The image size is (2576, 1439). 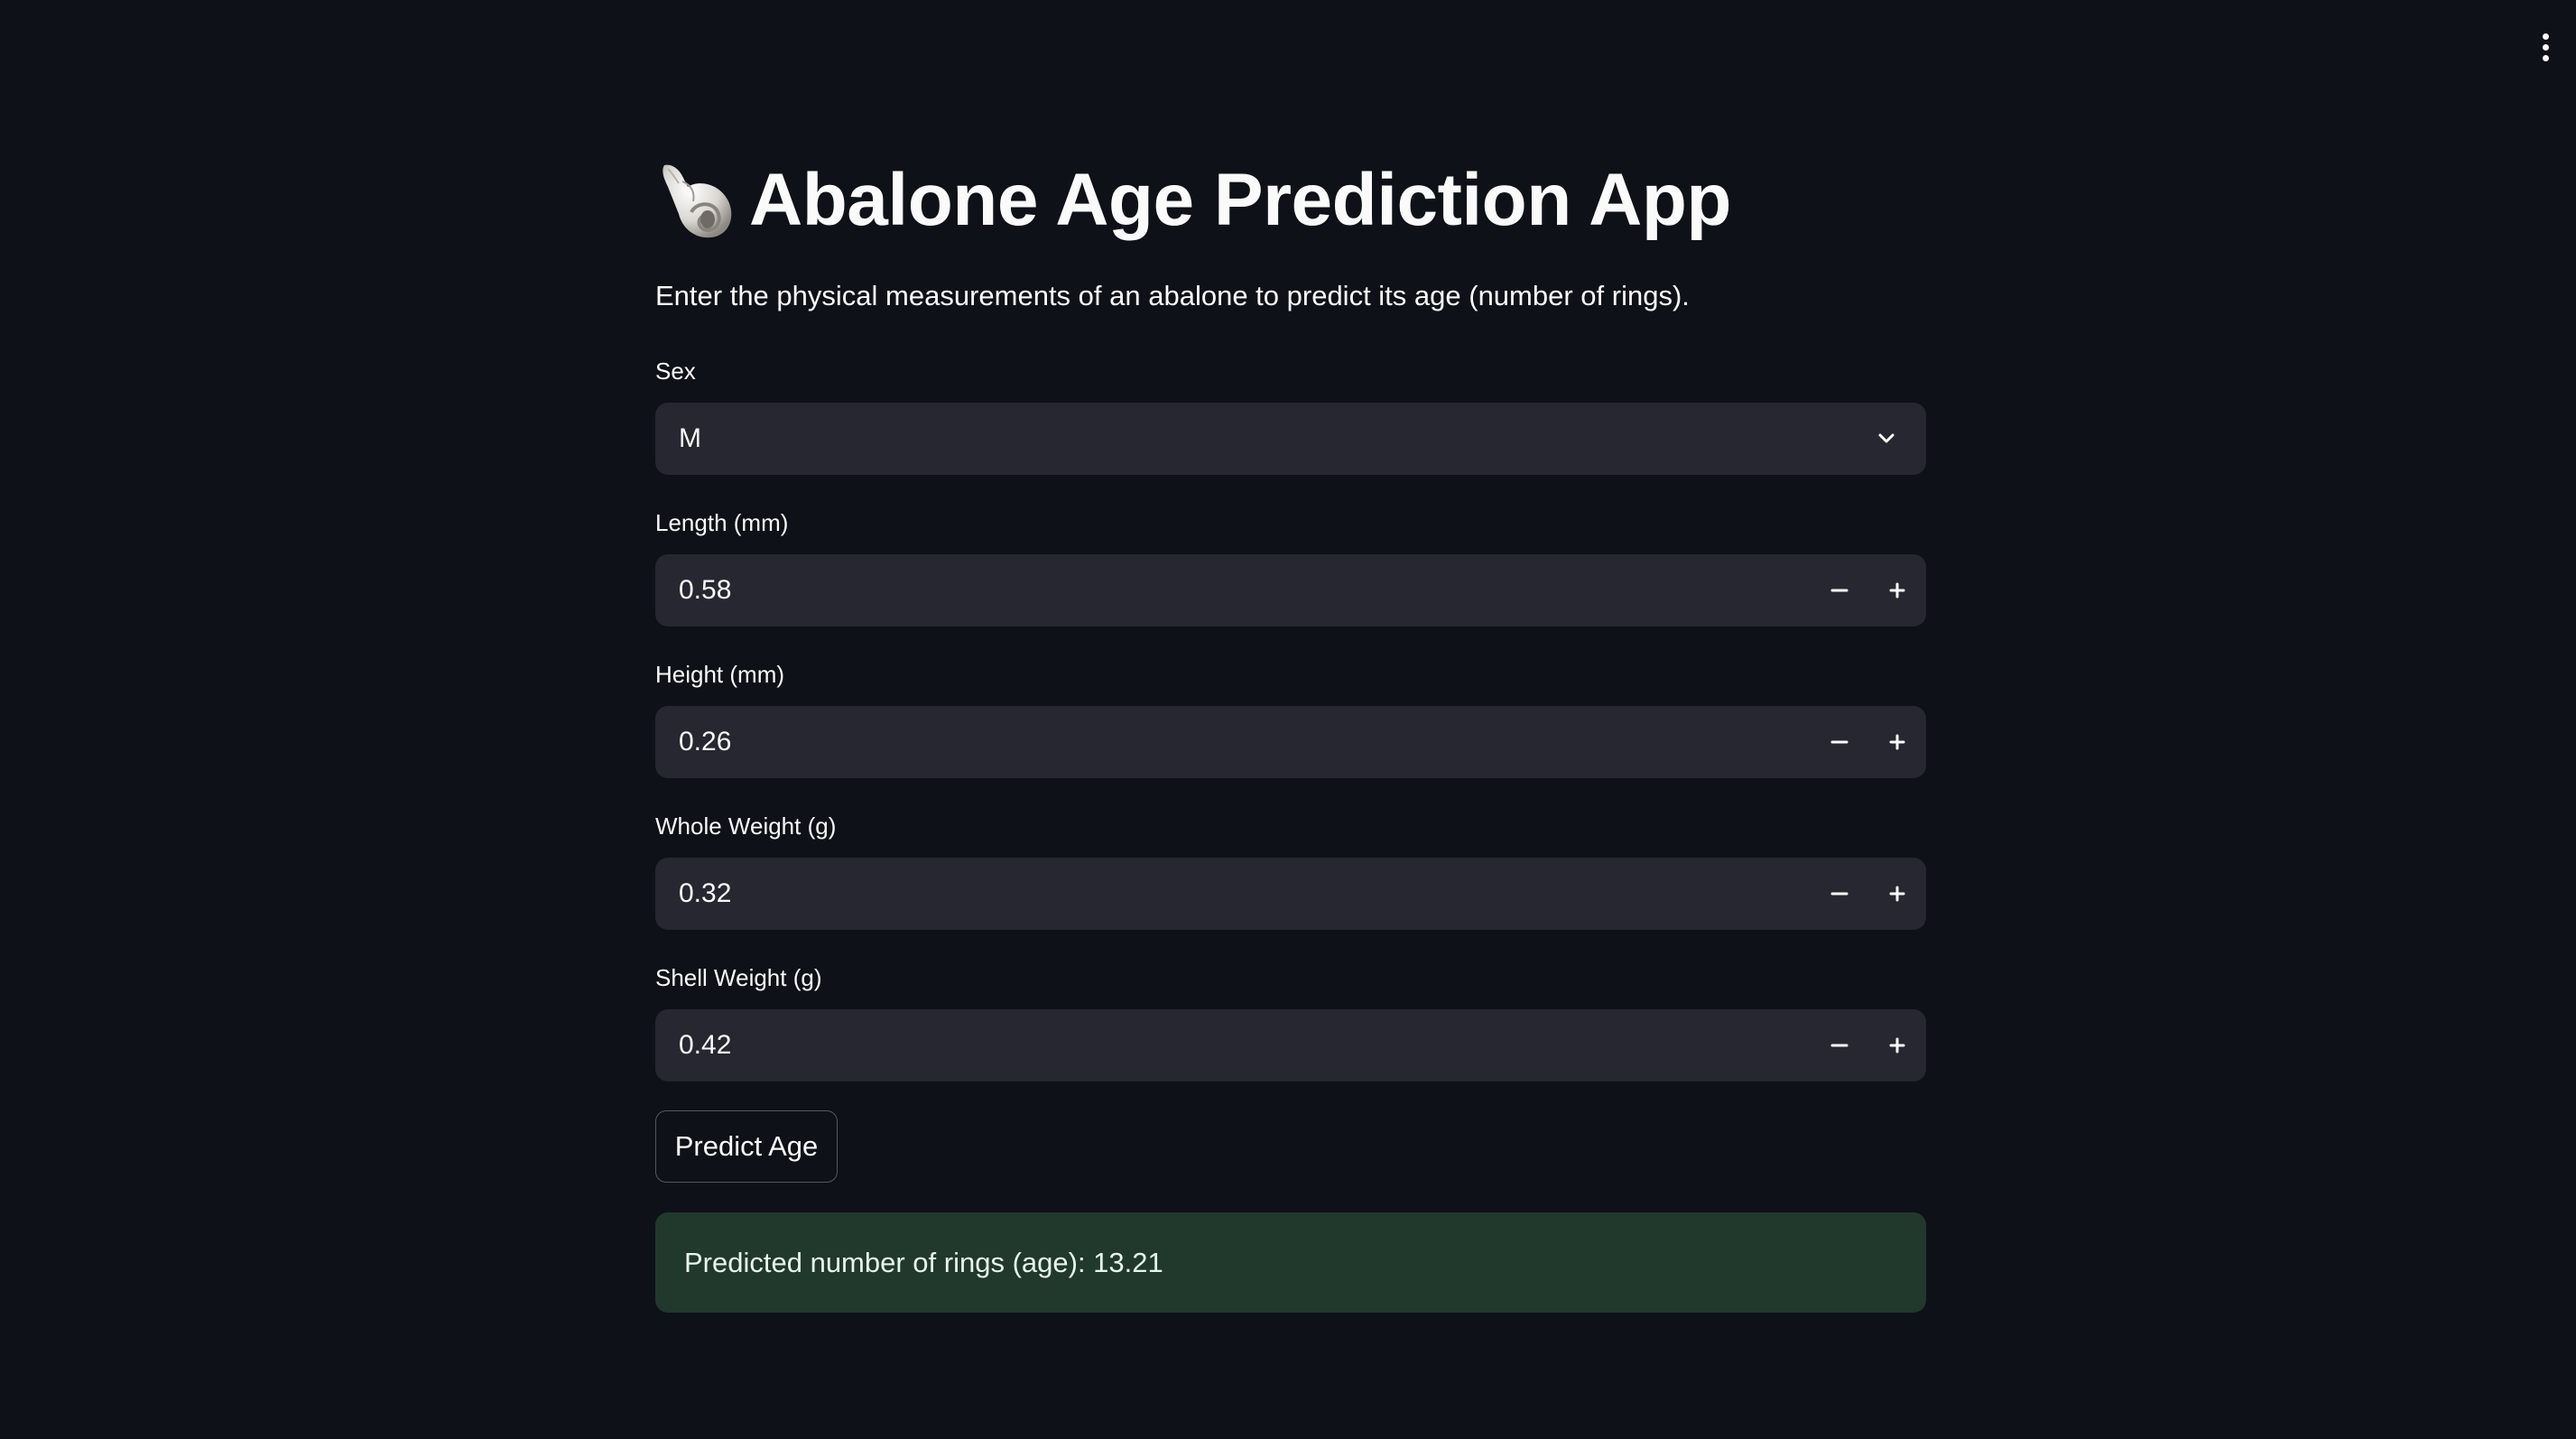 I want to click on shell-weight-decrement-button, so click(x=1839, y=1045).